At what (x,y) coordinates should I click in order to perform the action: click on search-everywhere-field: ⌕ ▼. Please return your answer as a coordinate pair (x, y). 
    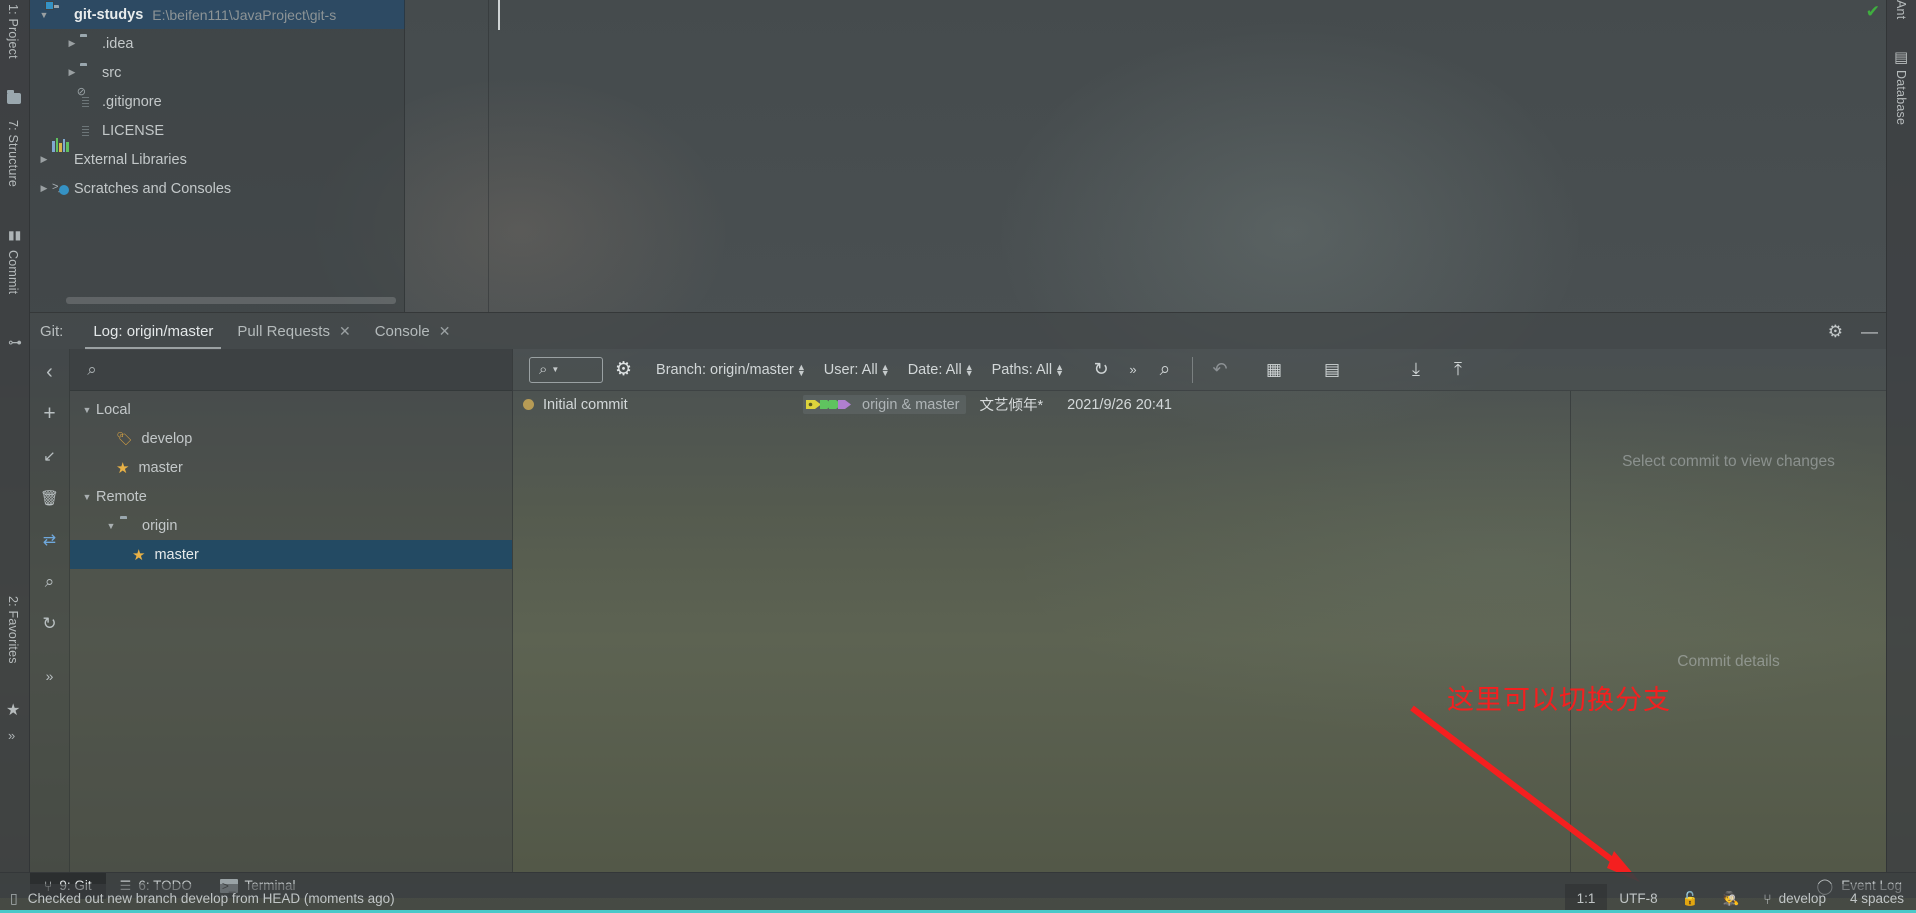
    Looking at the image, I should click on (566, 369).